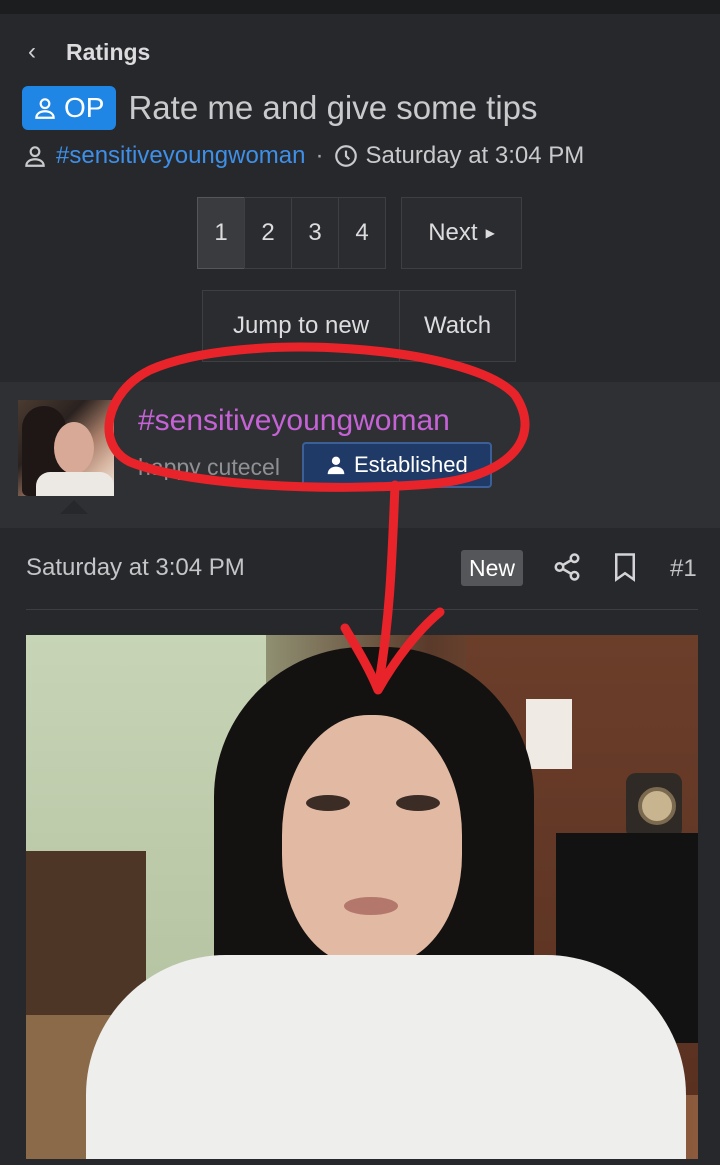 The width and height of the screenshot is (720, 1165). What do you see at coordinates (315, 233) in the screenshot?
I see `page-3-button: 3` at bounding box center [315, 233].